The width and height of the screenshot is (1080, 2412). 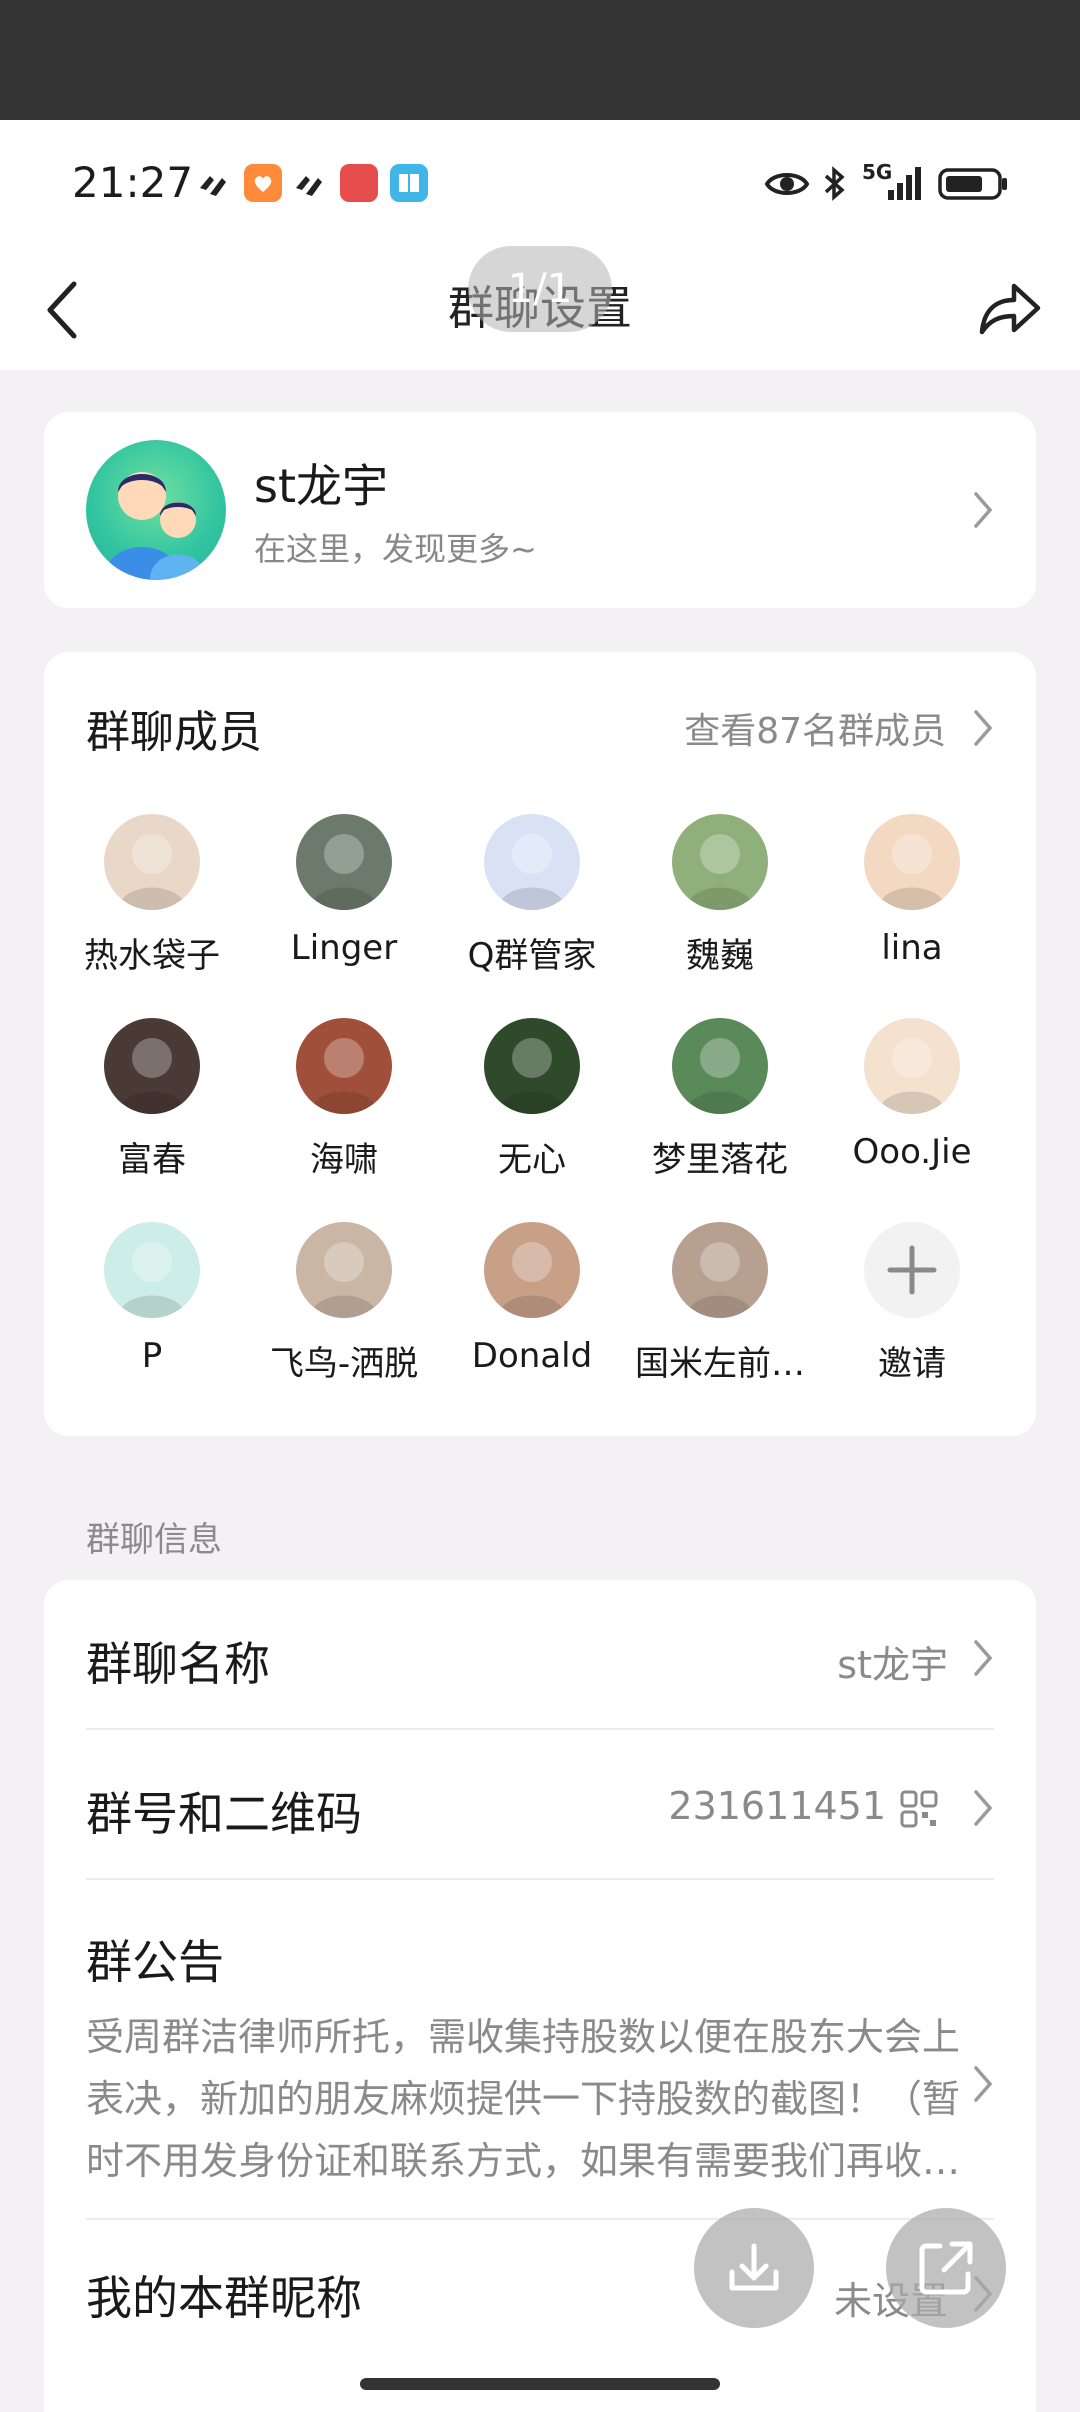 I want to click on page-indicator: 1/1, so click(x=540, y=289).